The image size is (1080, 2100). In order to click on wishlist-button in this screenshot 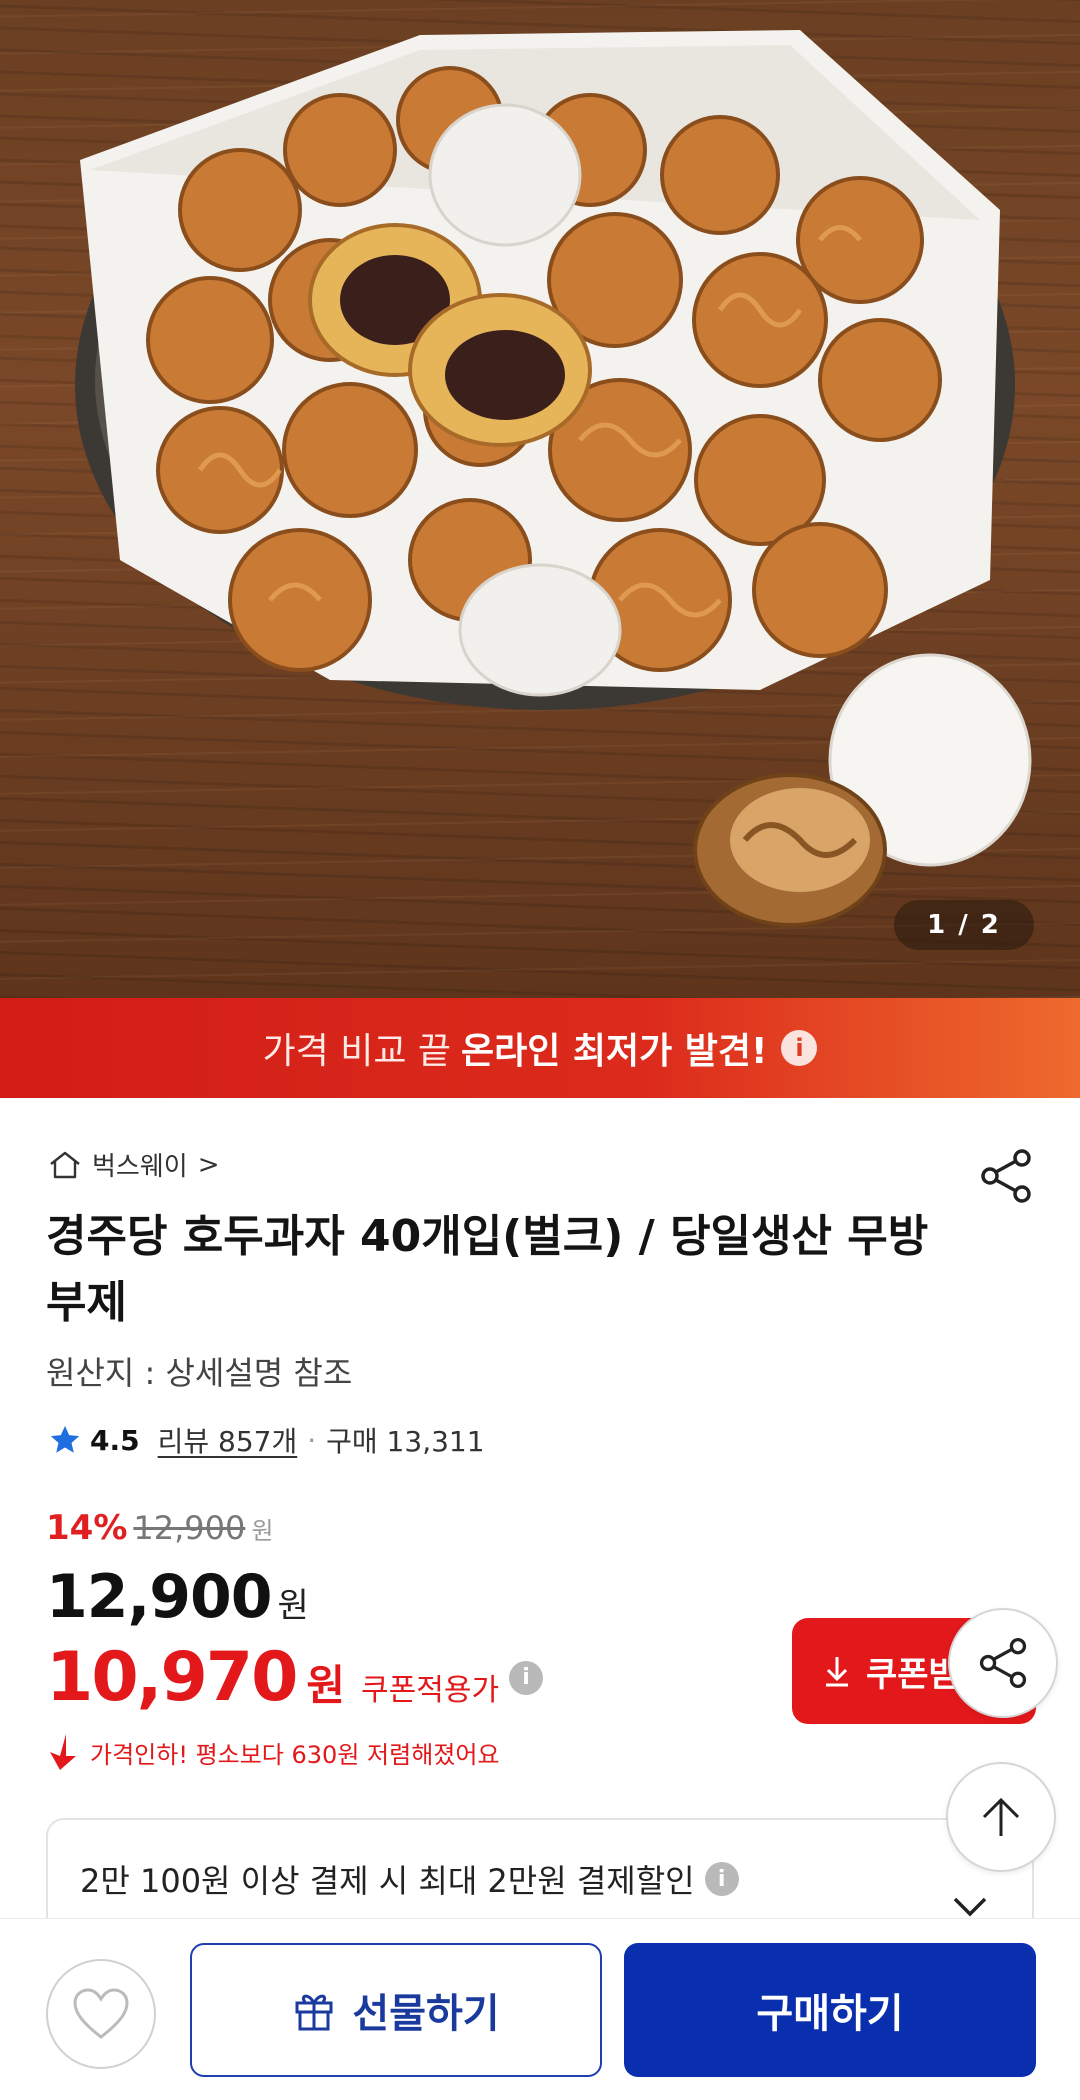, I will do `click(101, 2014)`.